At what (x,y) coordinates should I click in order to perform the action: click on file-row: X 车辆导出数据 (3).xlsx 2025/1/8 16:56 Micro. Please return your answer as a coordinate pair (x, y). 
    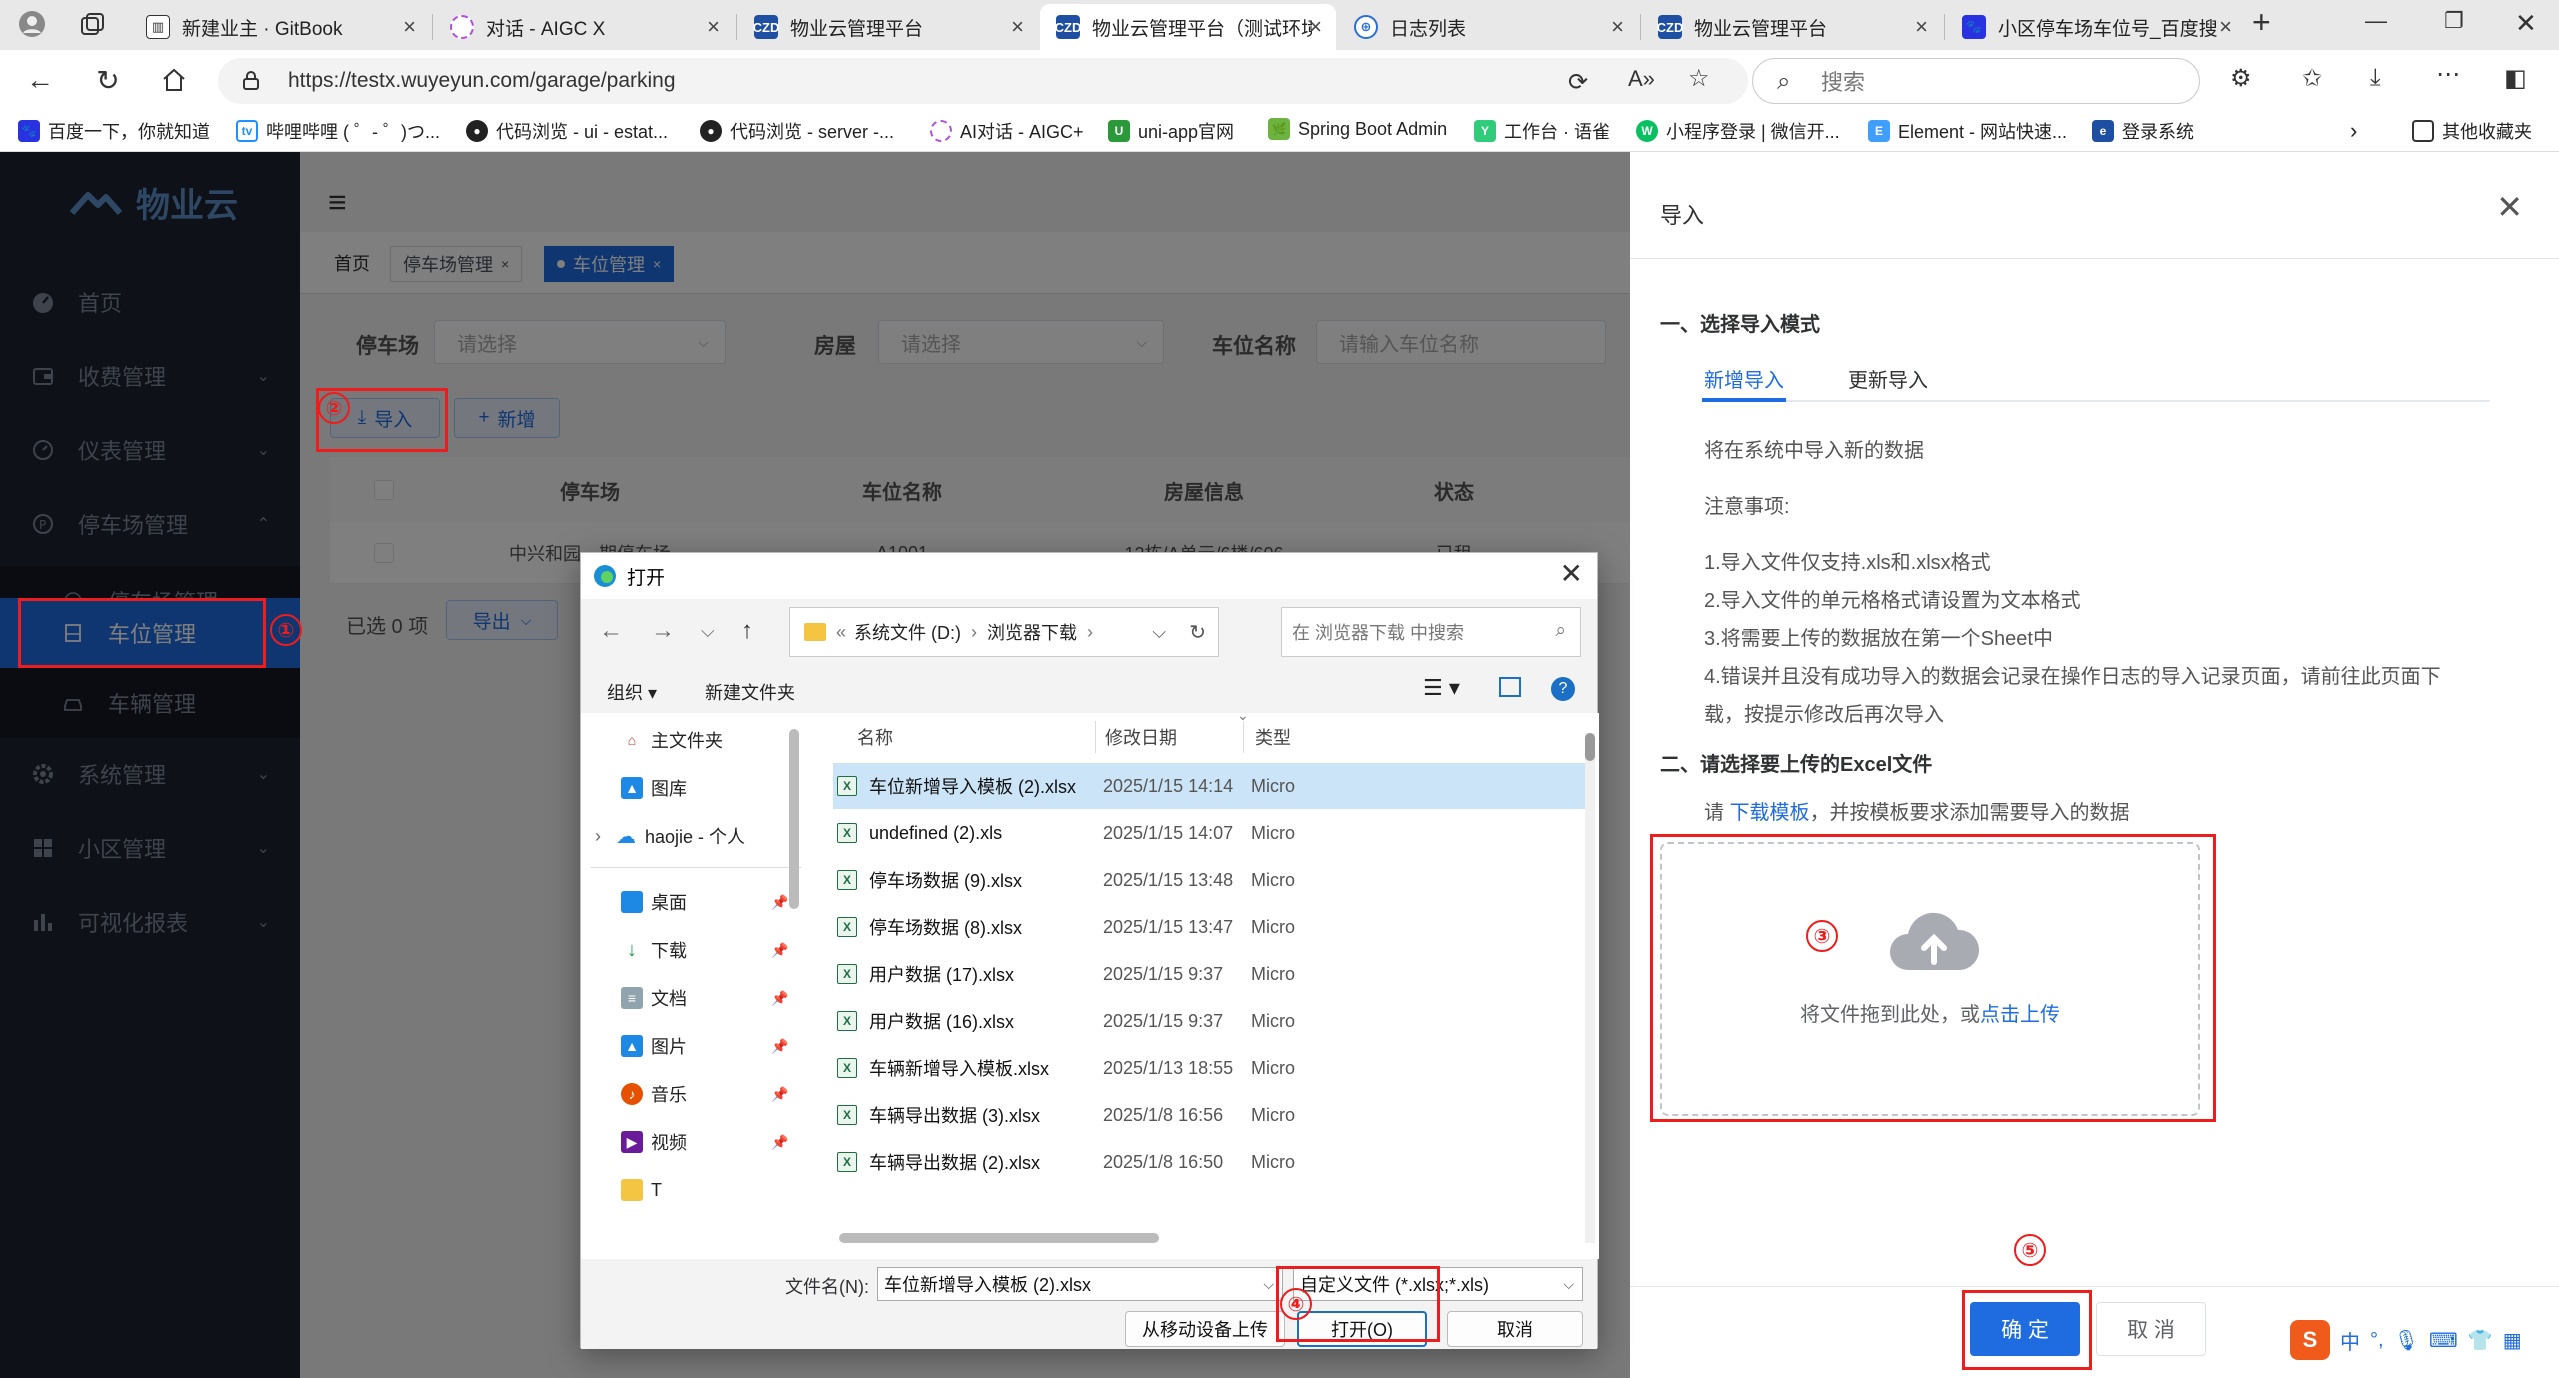
    Looking at the image, I should click on (1209, 1115).